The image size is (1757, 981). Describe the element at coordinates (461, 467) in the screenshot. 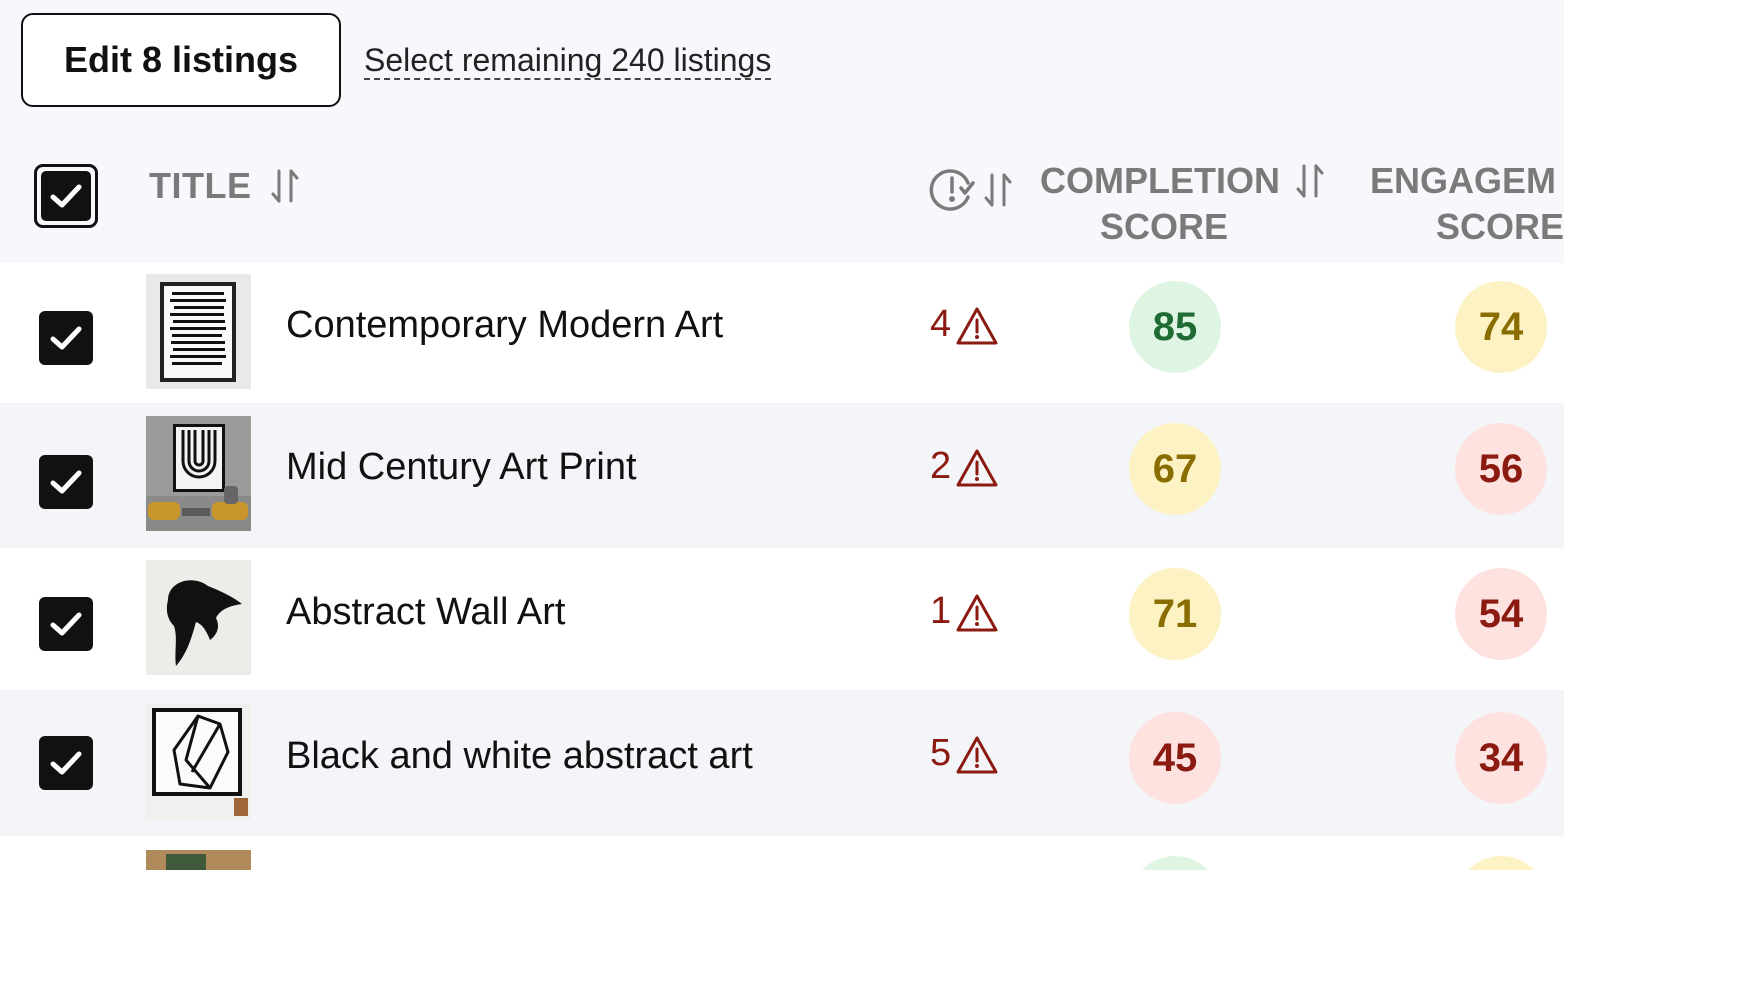

I see `listing-title: Mid Century Art Print` at that location.